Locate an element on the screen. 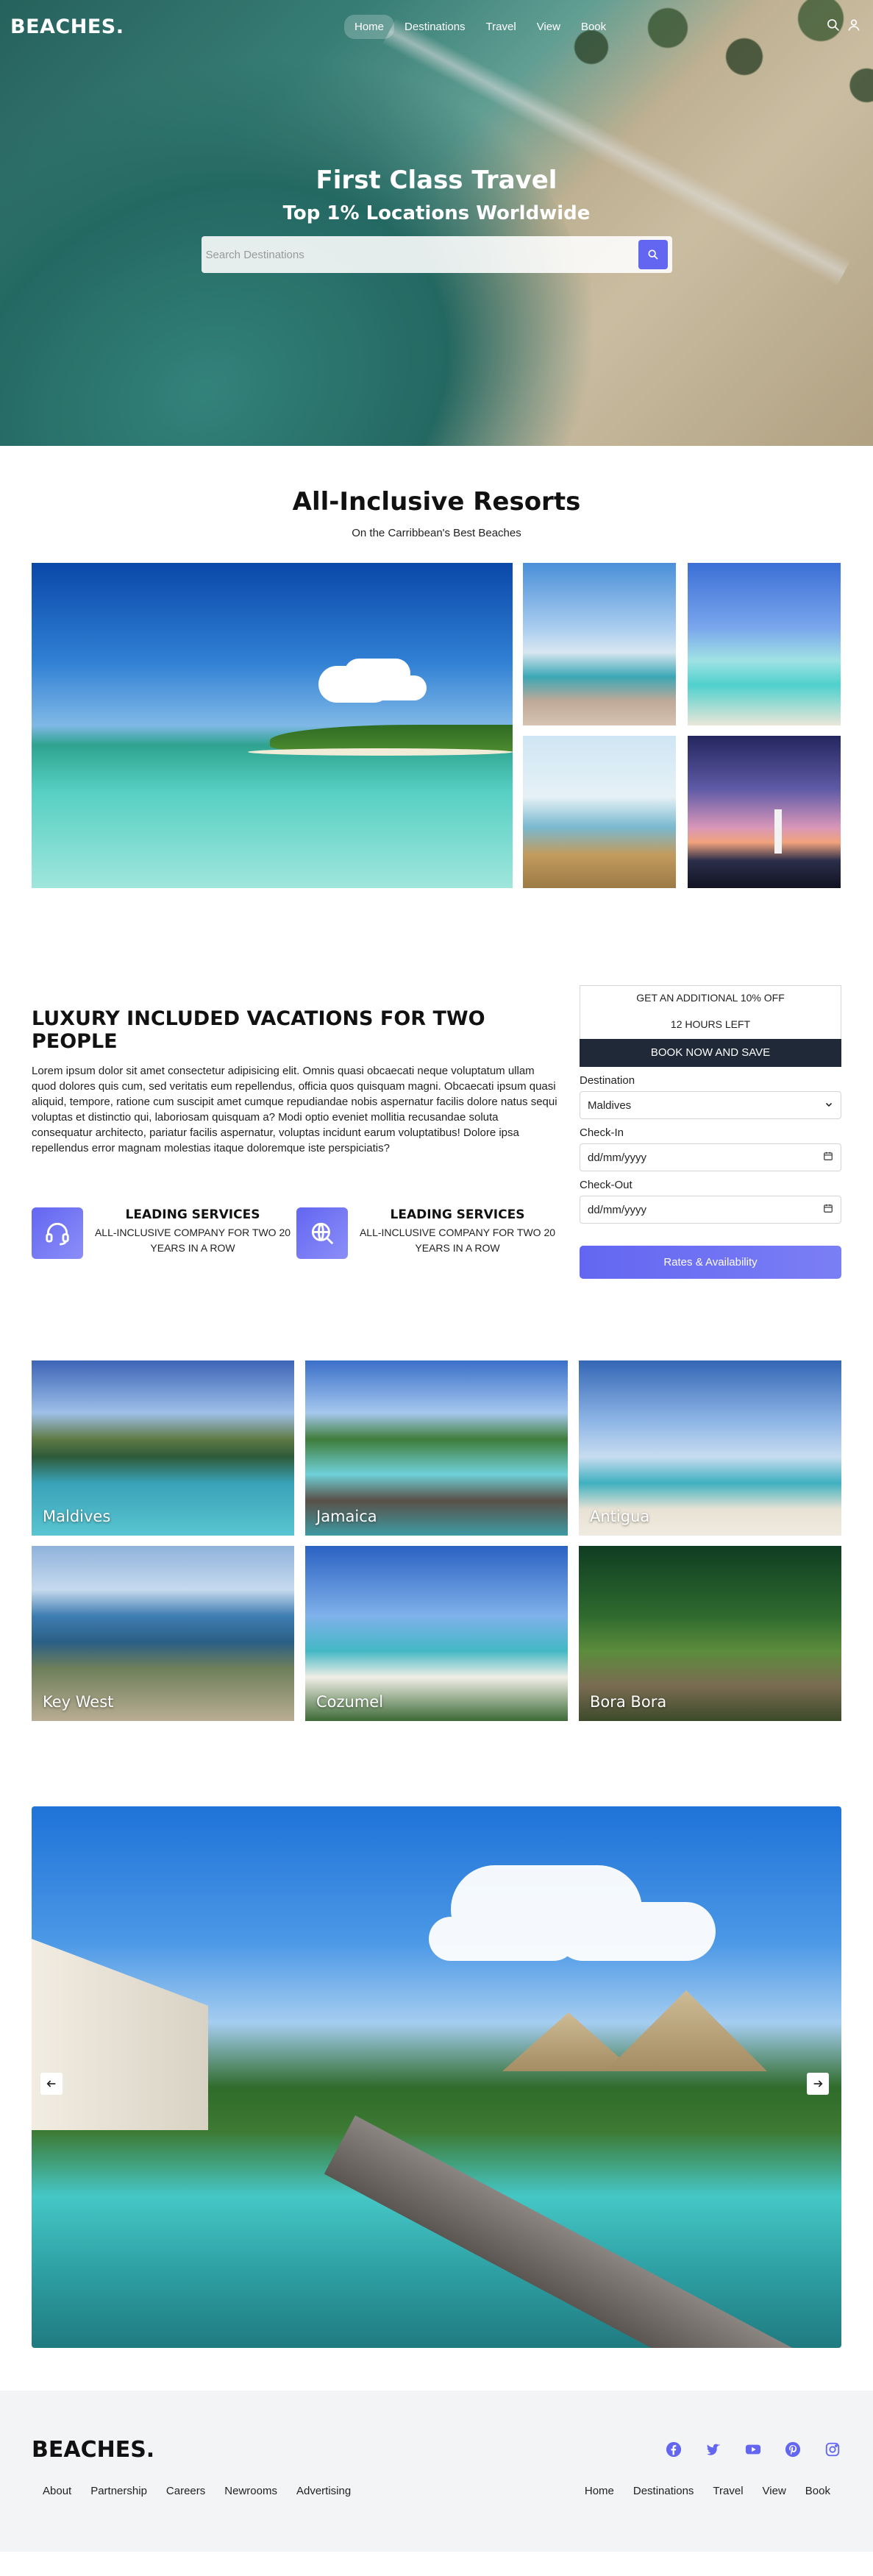 This screenshot has height=2576, width=873. carousel-prev-button is located at coordinates (51, 2084).